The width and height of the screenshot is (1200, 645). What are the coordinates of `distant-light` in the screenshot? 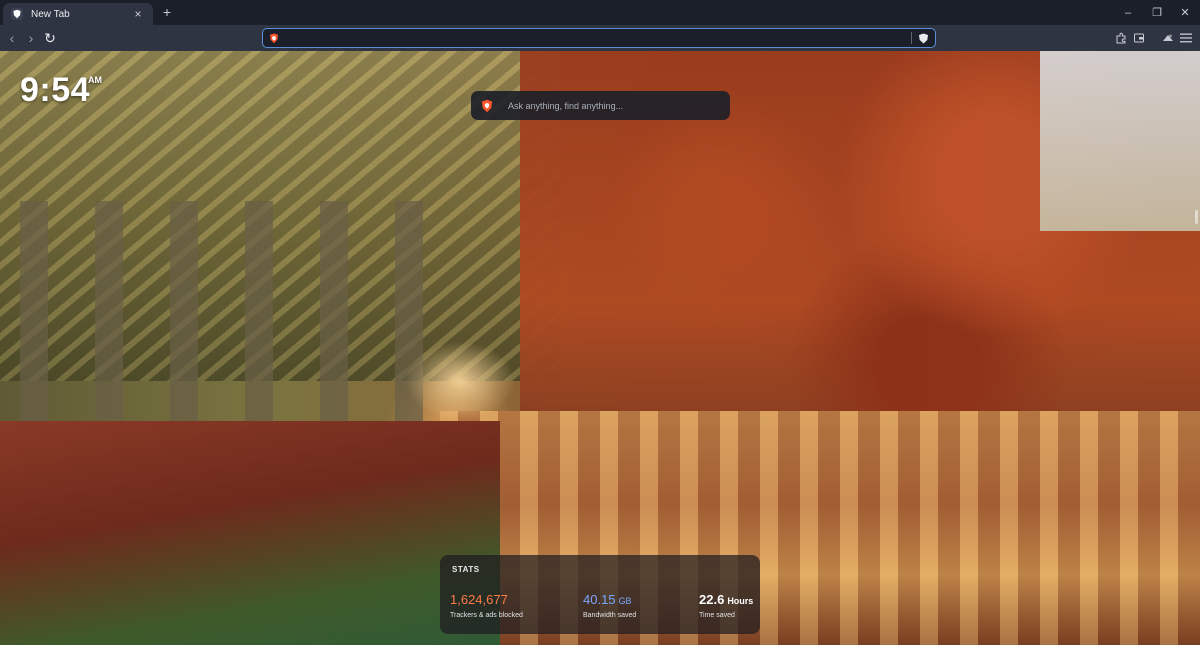 It's located at (460, 381).